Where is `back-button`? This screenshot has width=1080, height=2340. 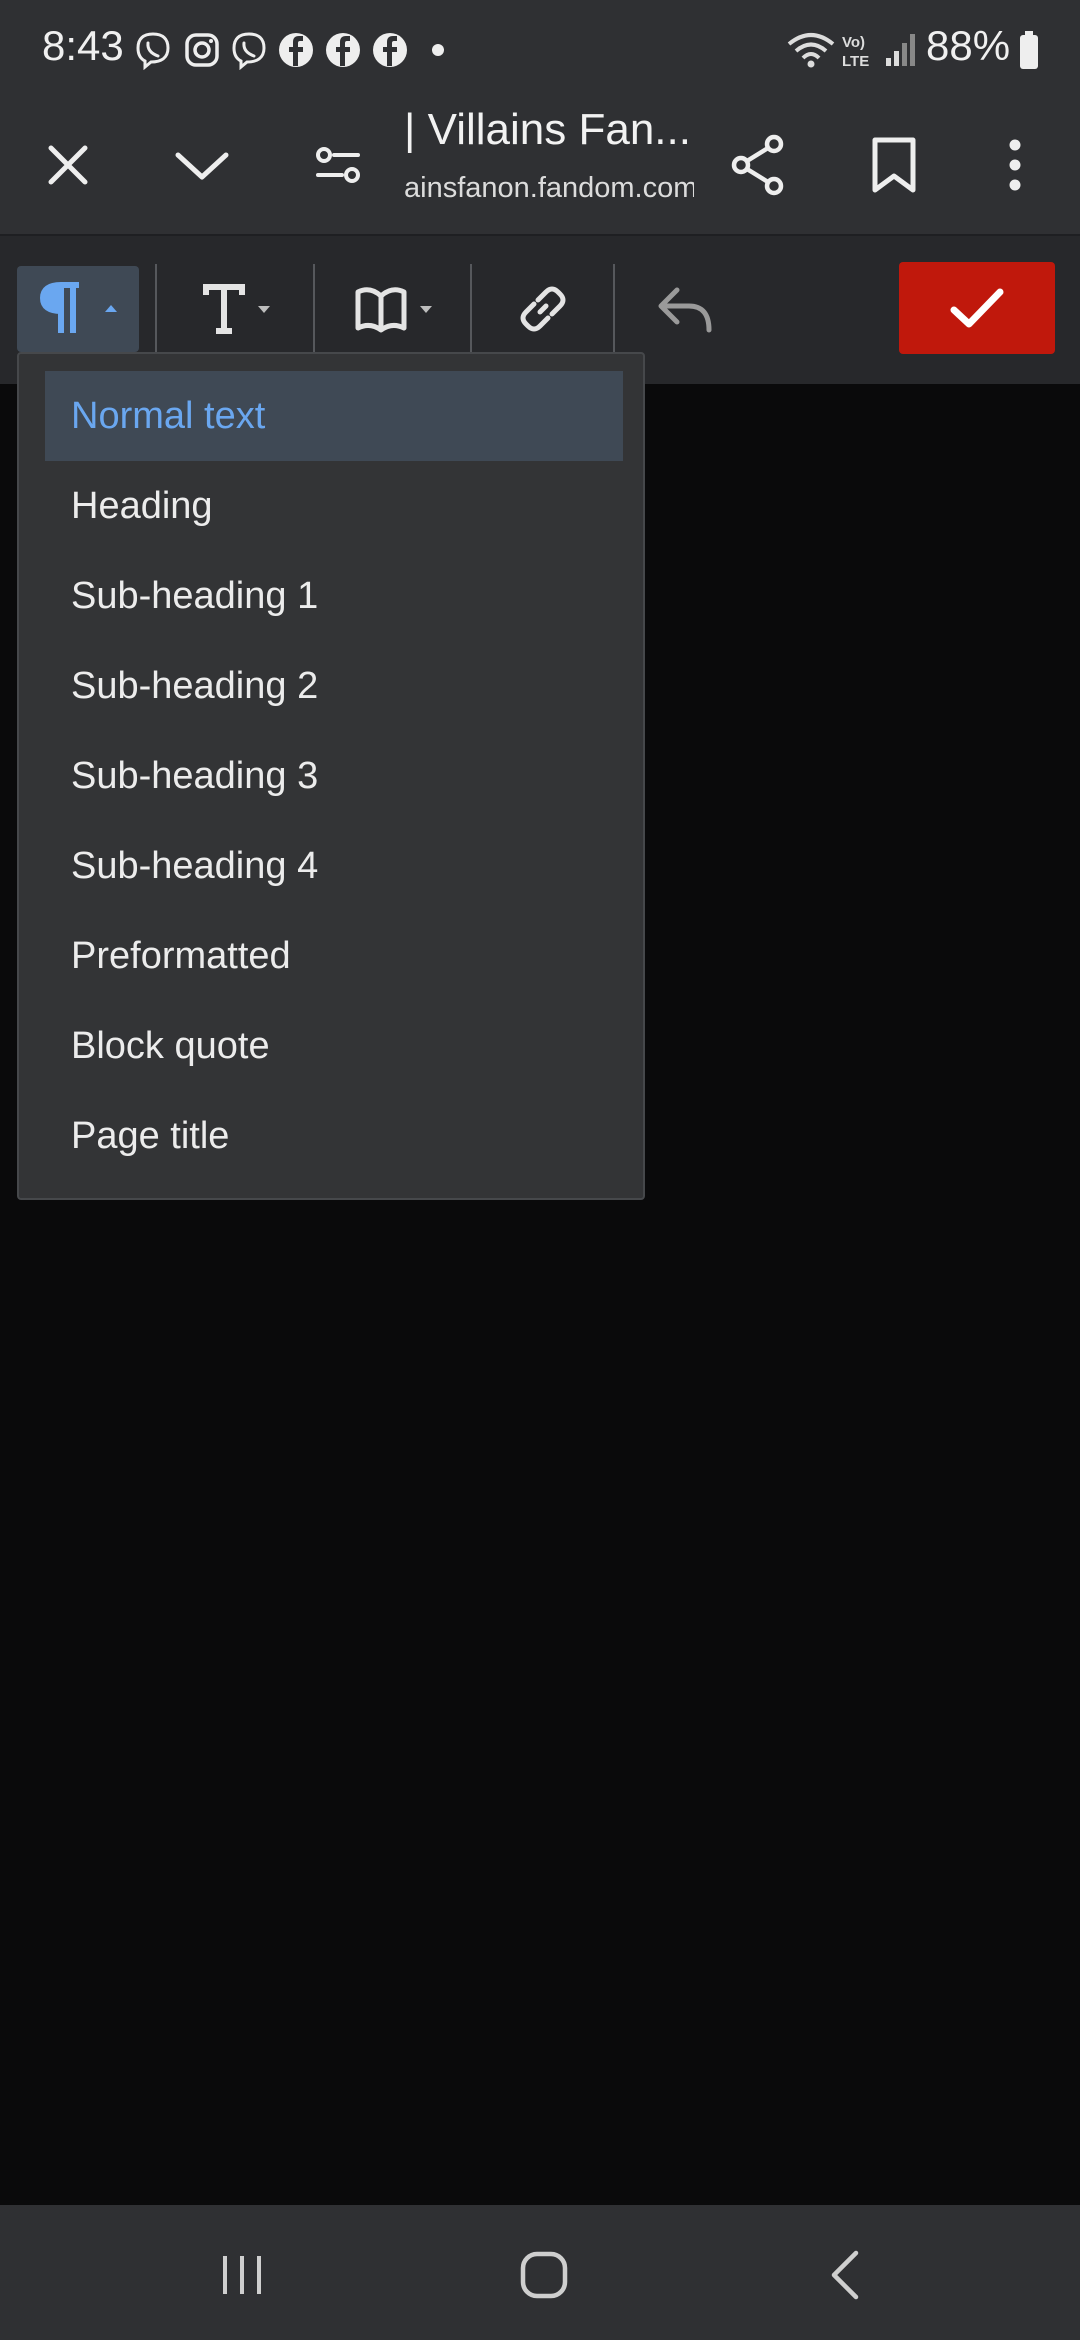 back-button is located at coordinates (846, 2275).